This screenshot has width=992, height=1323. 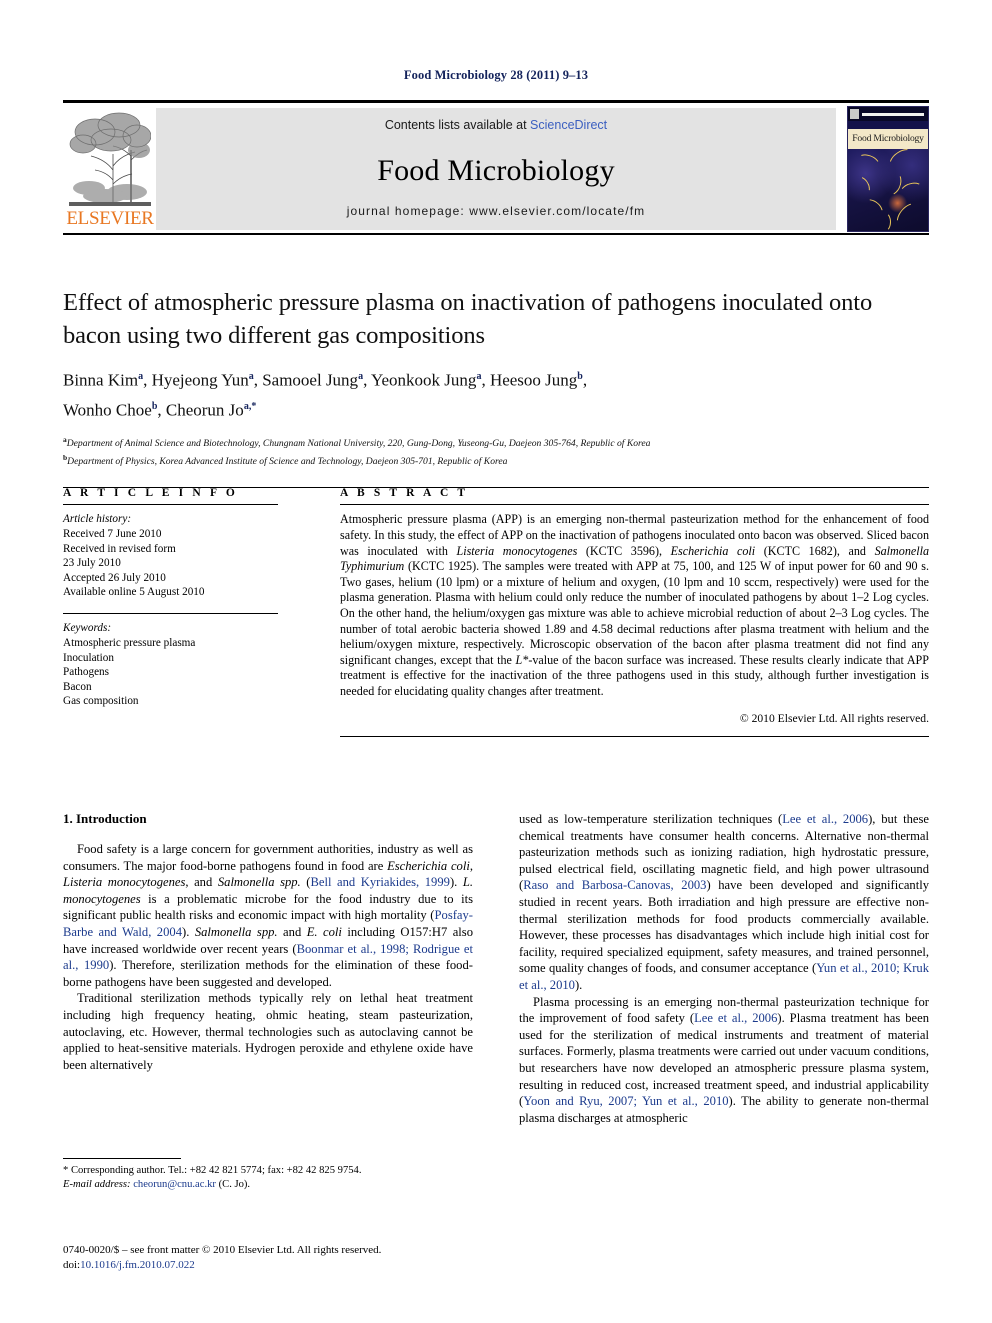 What do you see at coordinates (170, 613) in the screenshot?
I see `keywords-separator-rule` at bounding box center [170, 613].